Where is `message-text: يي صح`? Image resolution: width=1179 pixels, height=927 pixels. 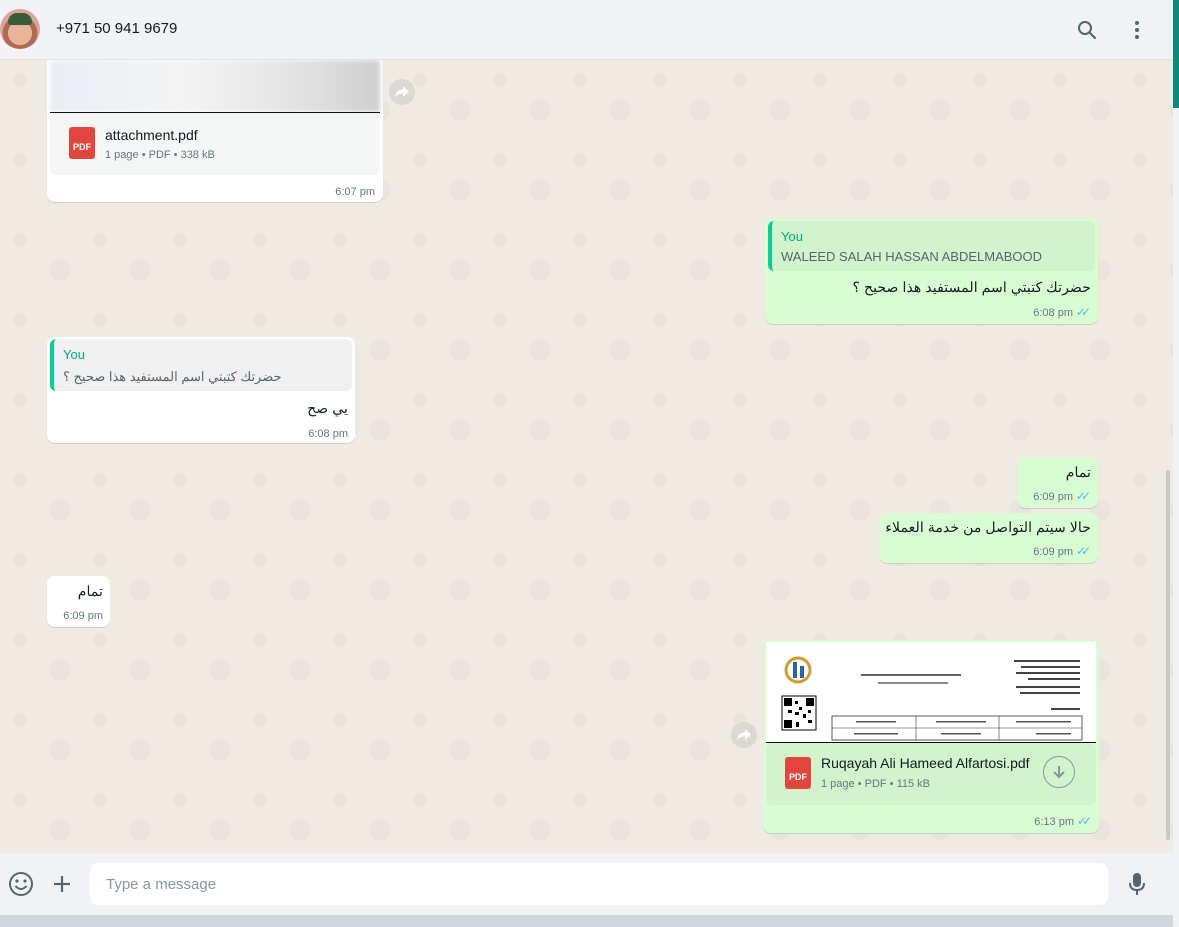 message-text: يي صح is located at coordinates (327, 409).